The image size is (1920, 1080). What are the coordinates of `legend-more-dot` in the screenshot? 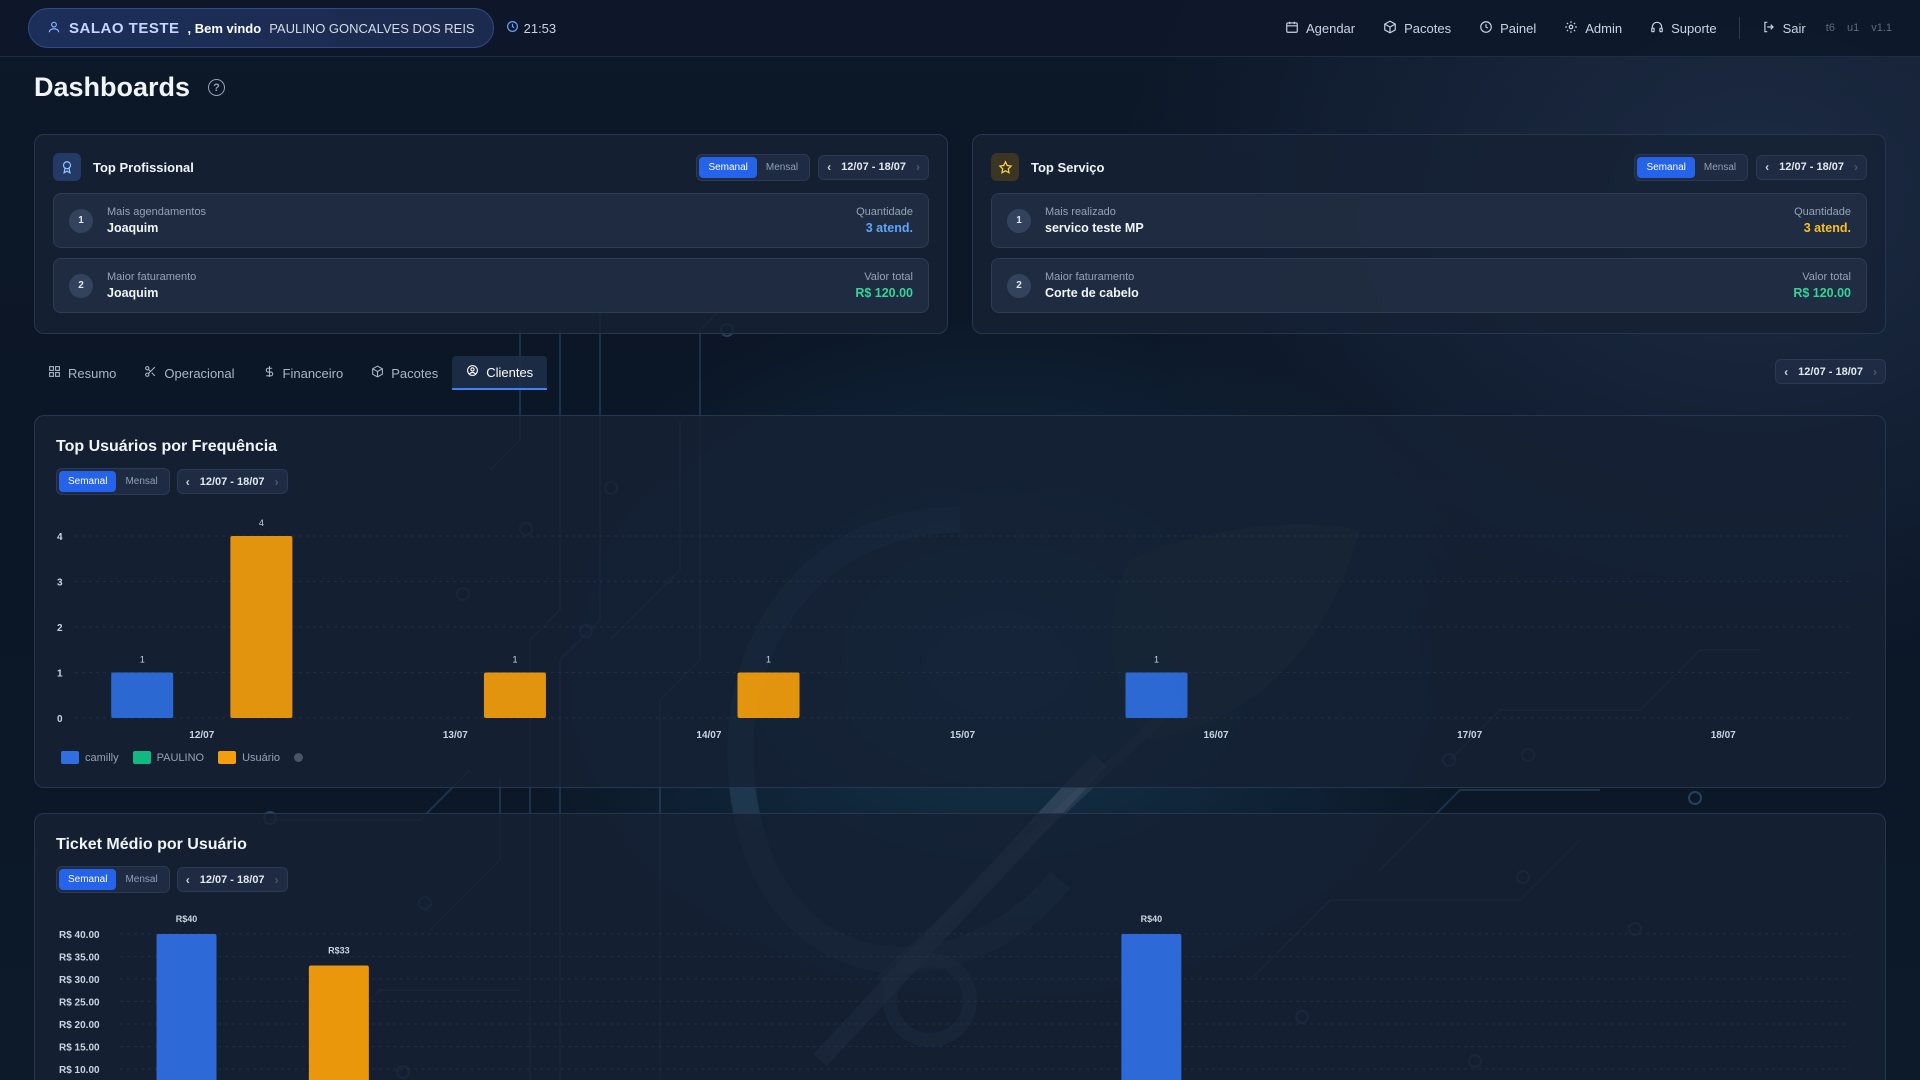 It's located at (299, 757).